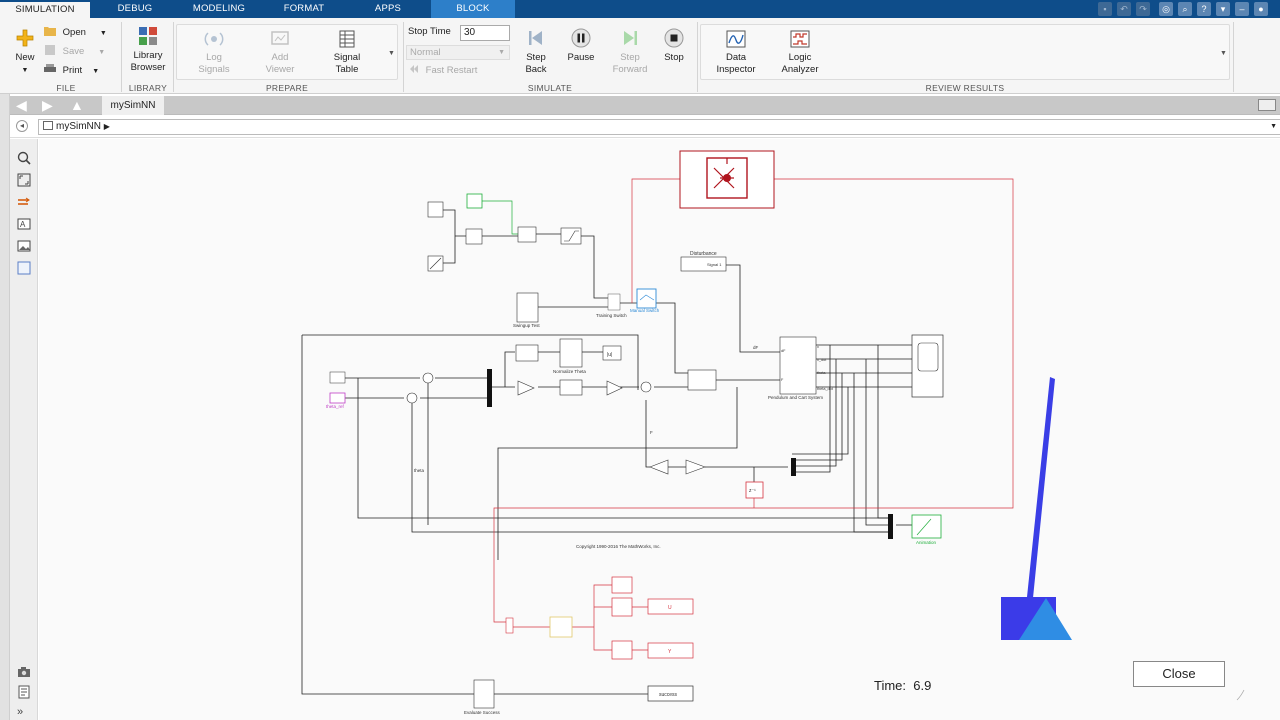 The image size is (1280, 720). I want to click on close-button: Close, so click(1179, 674).